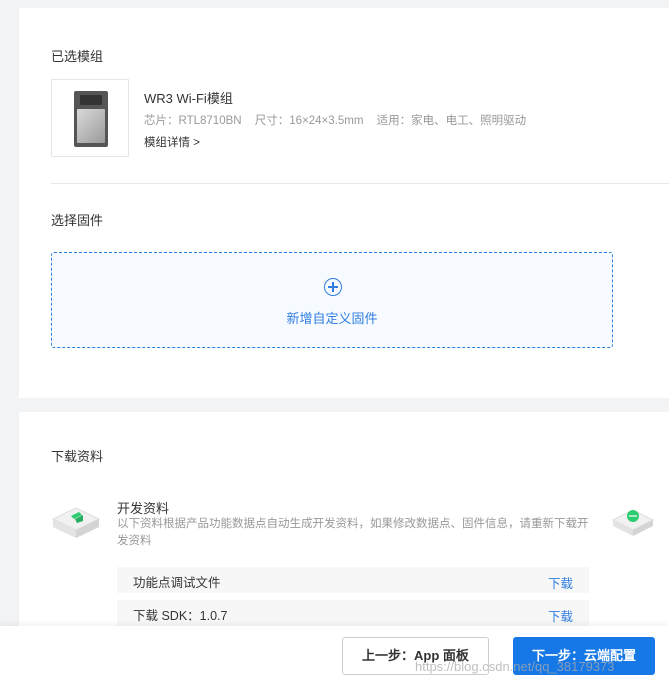  Describe the element at coordinates (451, 121) in the screenshot. I see `module-usage-spec: 适用：家电、电工、照明驱动` at that location.